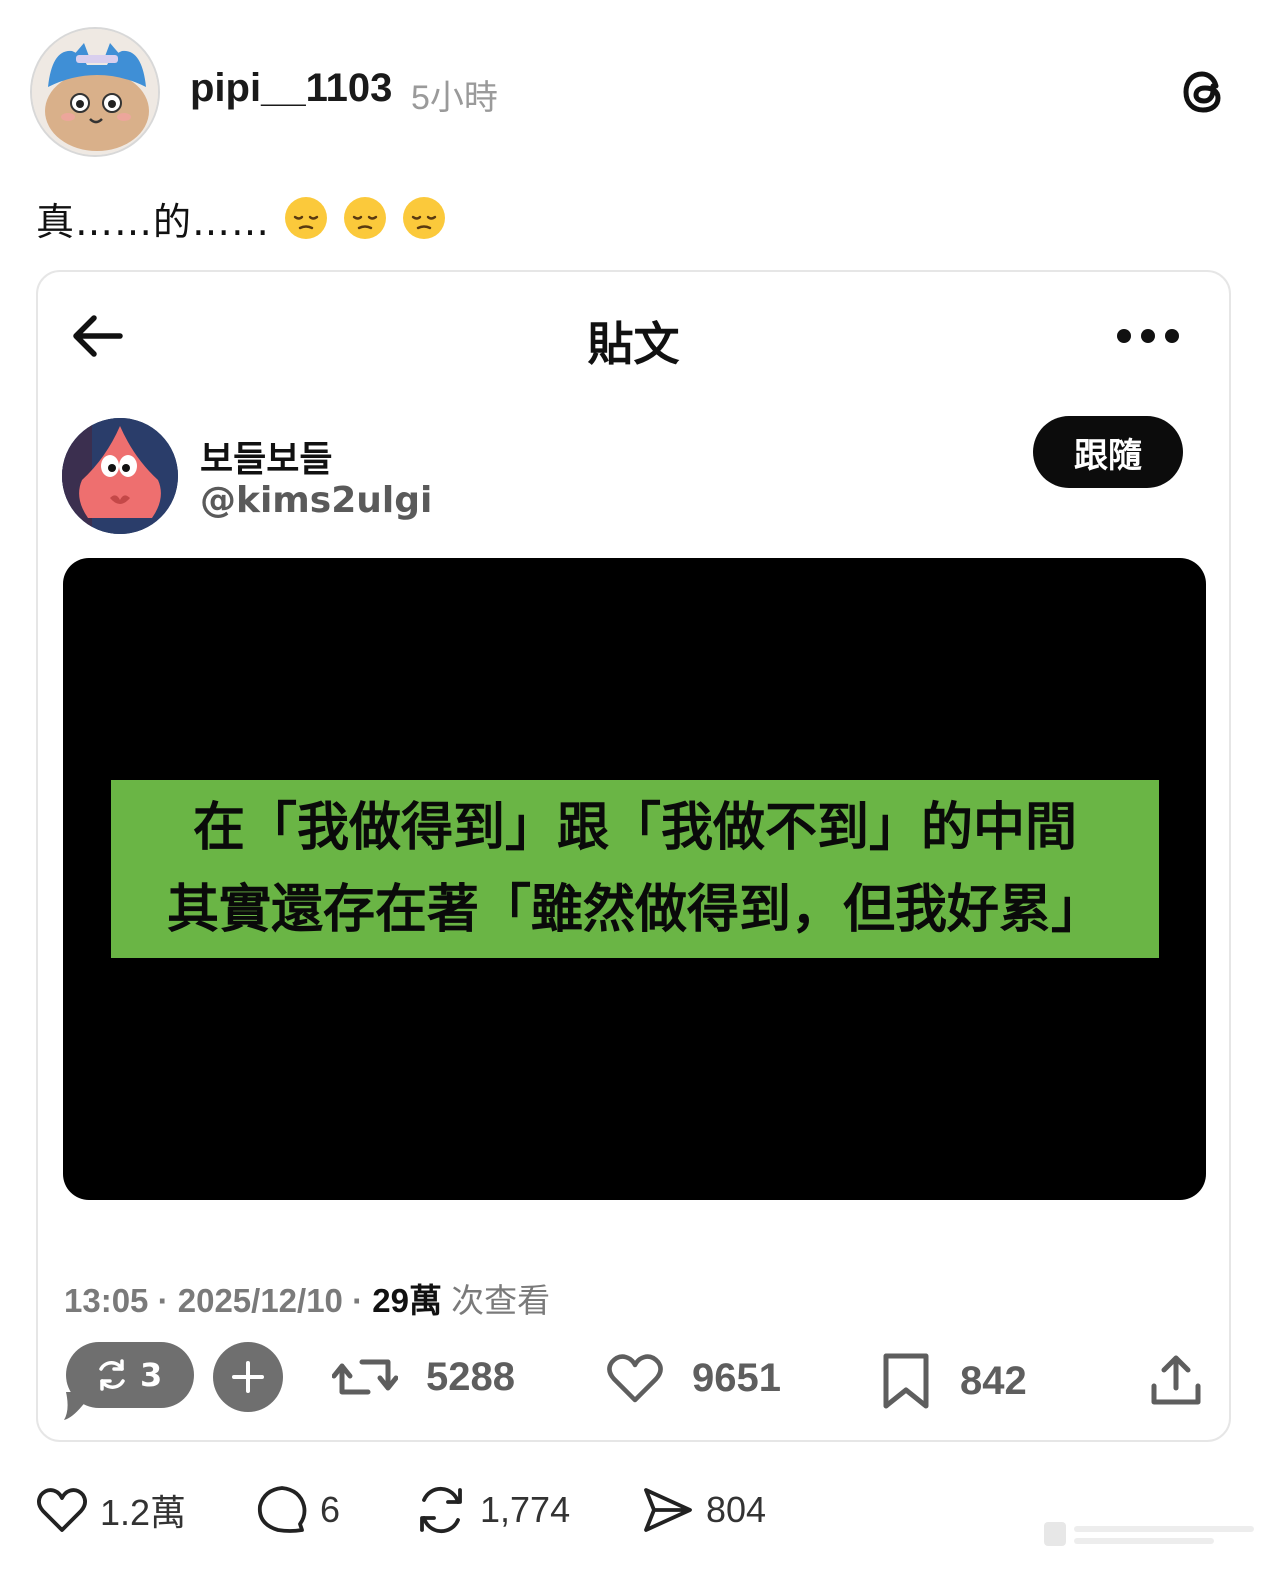 The height and width of the screenshot is (1589, 1284). What do you see at coordinates (470, 1376) in the screenshot?
I see `retweet-count: 5288` at bounding box center [470, 1376].